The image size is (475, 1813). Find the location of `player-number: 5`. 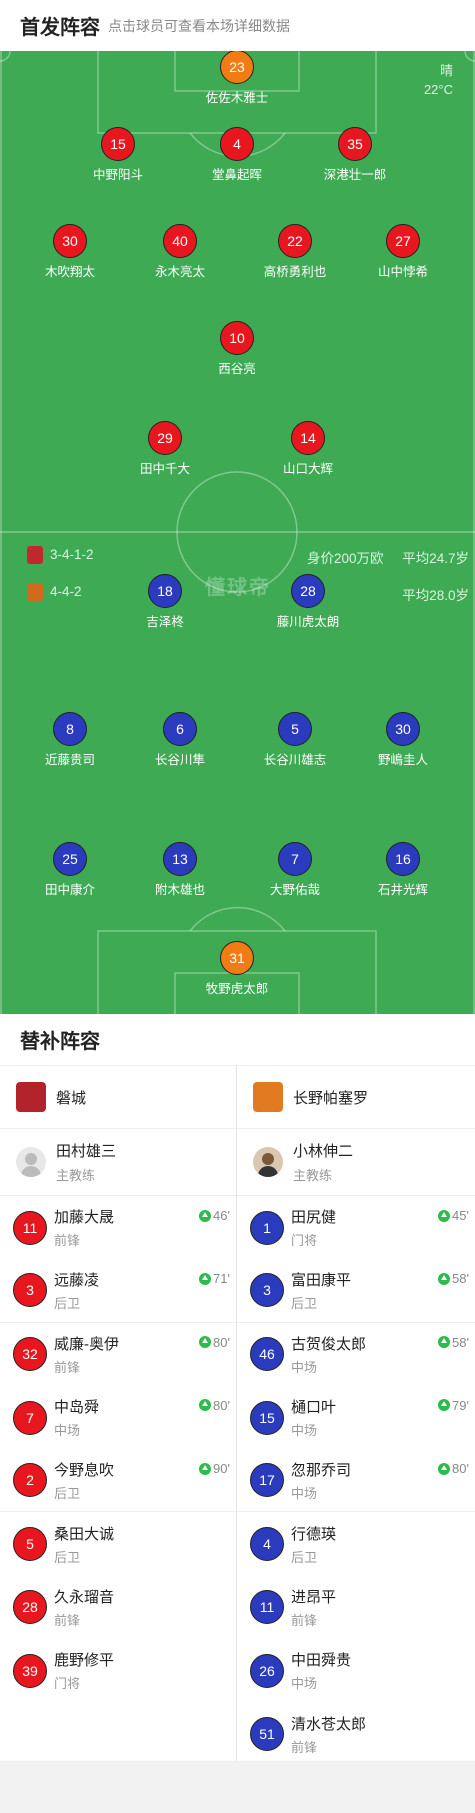

player-number: 5 is located at coordinates (295, 729).